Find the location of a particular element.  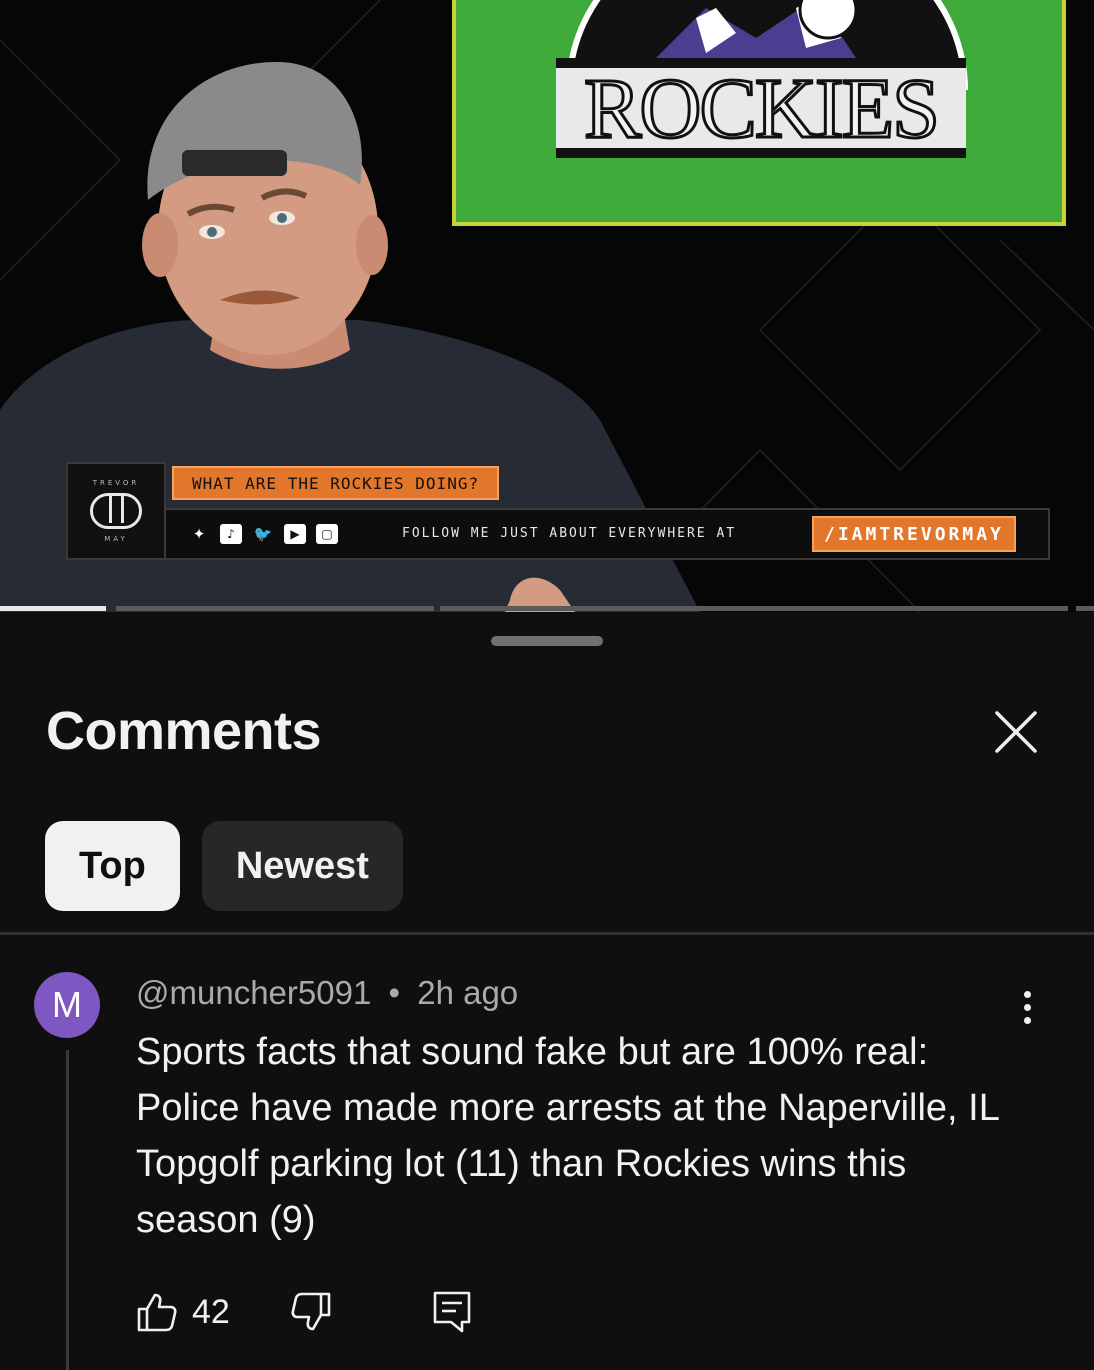

dislike-button is located at coordinates (311, 1312).